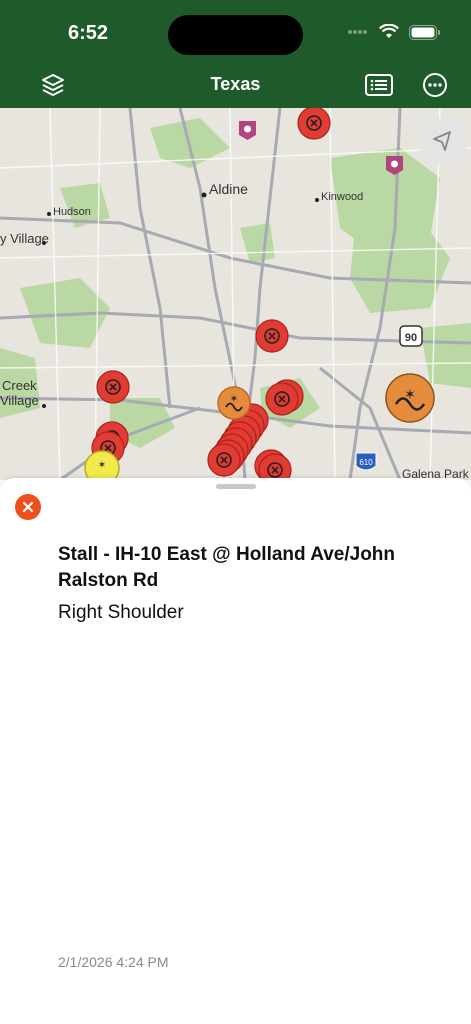 The width and height of the screenshot is (471, 1024). What do you see at coordinates (204, 195) in the screenshot?
I see `aldine-dot` at bounding box center [204, 195].